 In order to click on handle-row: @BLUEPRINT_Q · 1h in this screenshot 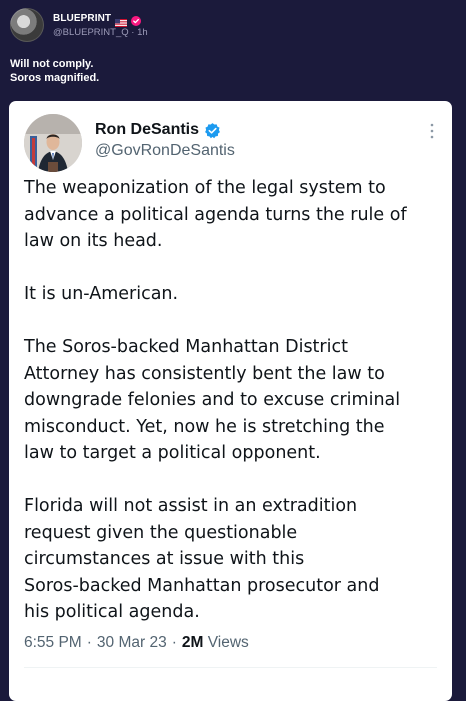, I will do `click(100, 32)`.